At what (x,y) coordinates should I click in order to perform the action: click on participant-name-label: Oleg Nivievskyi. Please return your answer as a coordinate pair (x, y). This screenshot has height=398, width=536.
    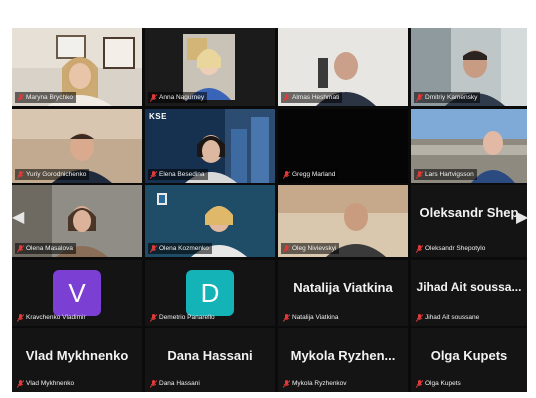
    Looking at the image, I should click on (310, 248).